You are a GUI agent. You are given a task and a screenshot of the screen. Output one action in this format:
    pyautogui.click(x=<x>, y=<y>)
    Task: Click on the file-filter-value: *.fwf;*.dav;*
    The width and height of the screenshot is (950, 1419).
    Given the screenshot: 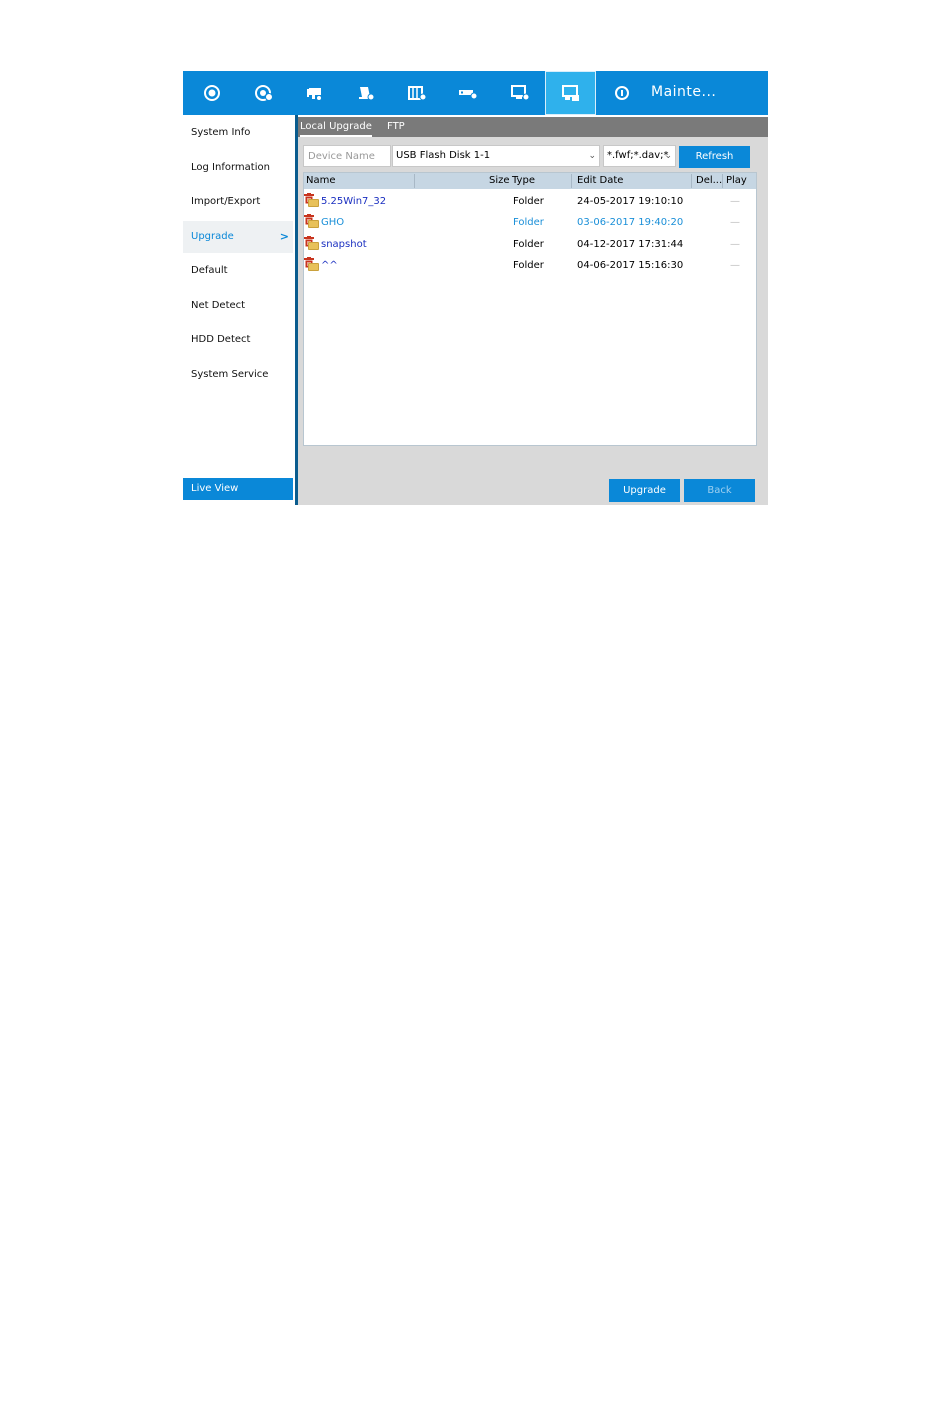 What is the action you would take?
    pyautogui.click(x=638, y=155)
    